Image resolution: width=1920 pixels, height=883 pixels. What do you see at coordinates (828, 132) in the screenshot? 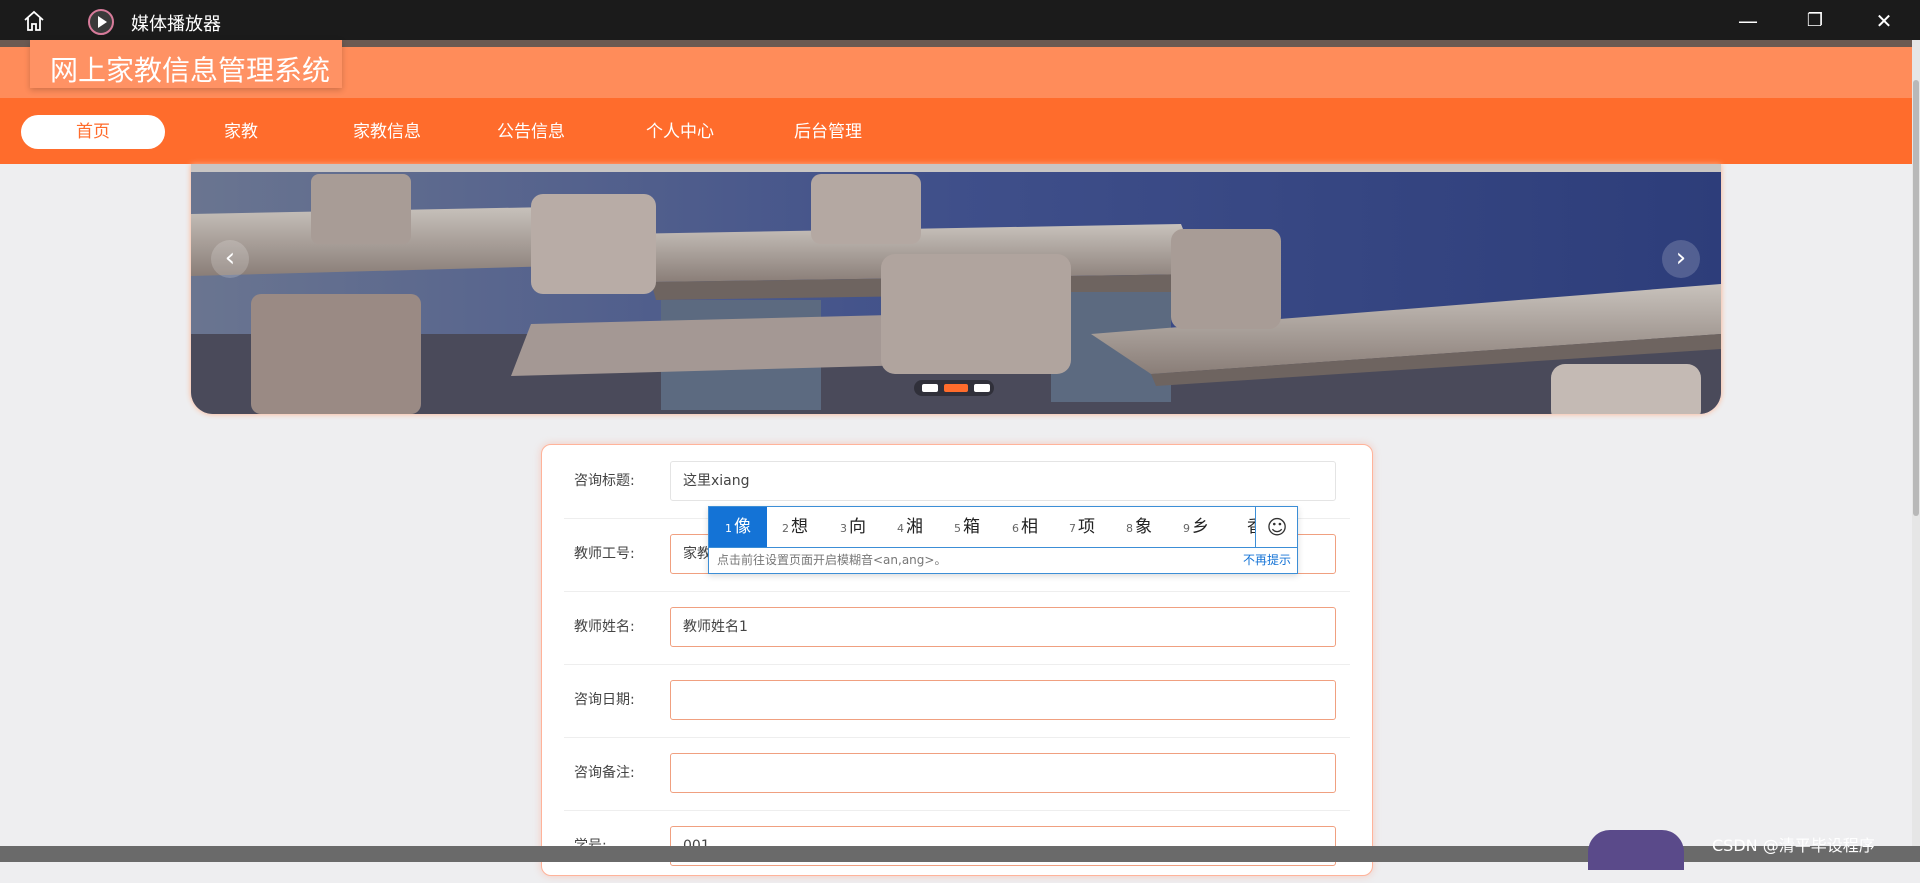
I see `nav-item-admin: 后台管理` at bounding box center [828, 132].